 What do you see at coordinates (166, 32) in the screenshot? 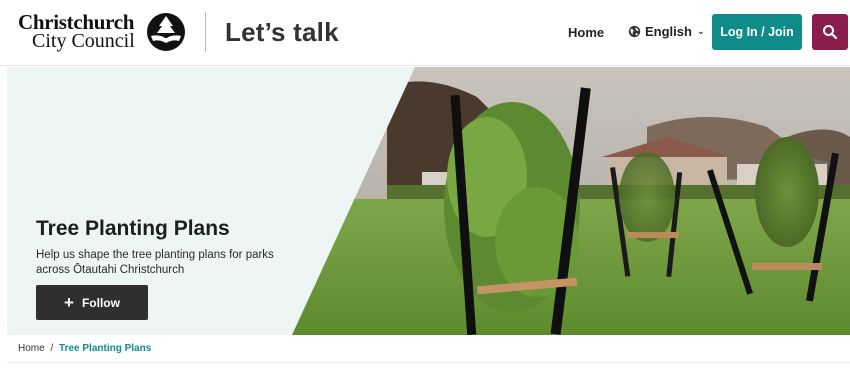
I see `council-emblem-icon` at bounding box center [166, 32].